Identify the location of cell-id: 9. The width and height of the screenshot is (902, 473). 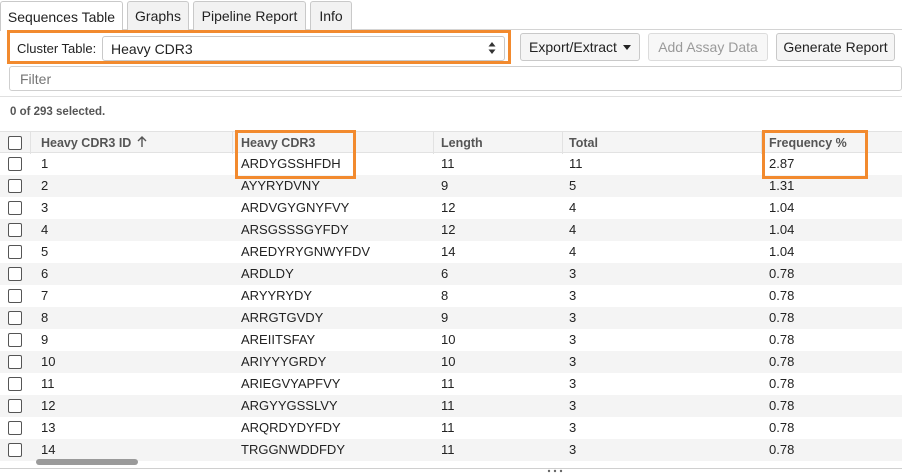
(45, 339).